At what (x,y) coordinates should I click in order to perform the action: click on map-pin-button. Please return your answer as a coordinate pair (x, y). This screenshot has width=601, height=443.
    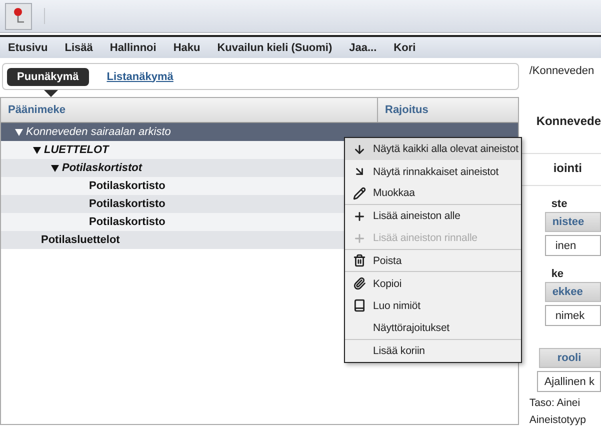
    Looking at the image, I should click on (18, 16).